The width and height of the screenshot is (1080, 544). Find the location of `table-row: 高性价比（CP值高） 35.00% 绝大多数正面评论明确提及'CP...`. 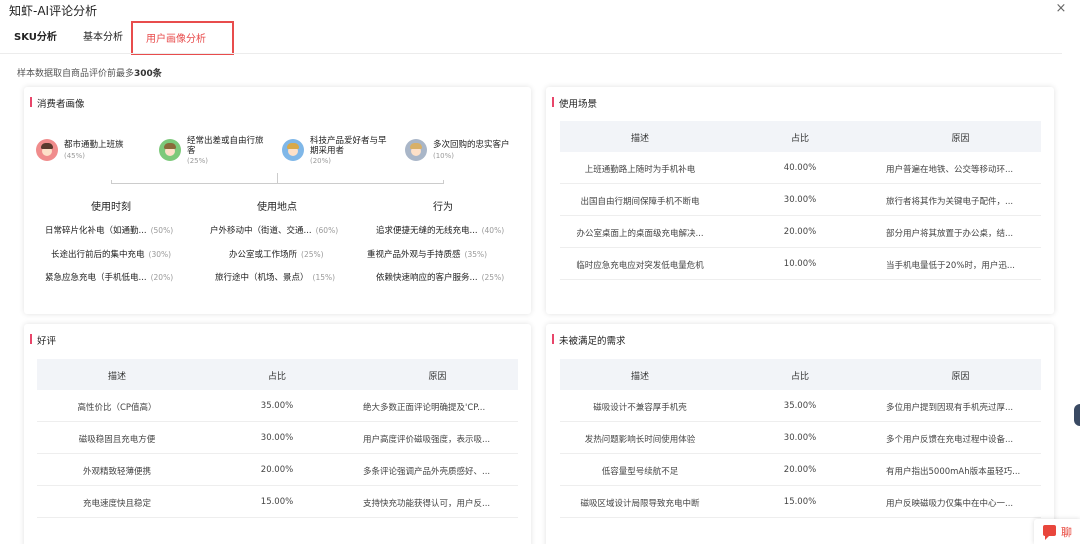

table-row: 高性价比（CP值高） 35.00% 绝大多数正面评论明确提及'CP... is located at coordinates (277, 406).